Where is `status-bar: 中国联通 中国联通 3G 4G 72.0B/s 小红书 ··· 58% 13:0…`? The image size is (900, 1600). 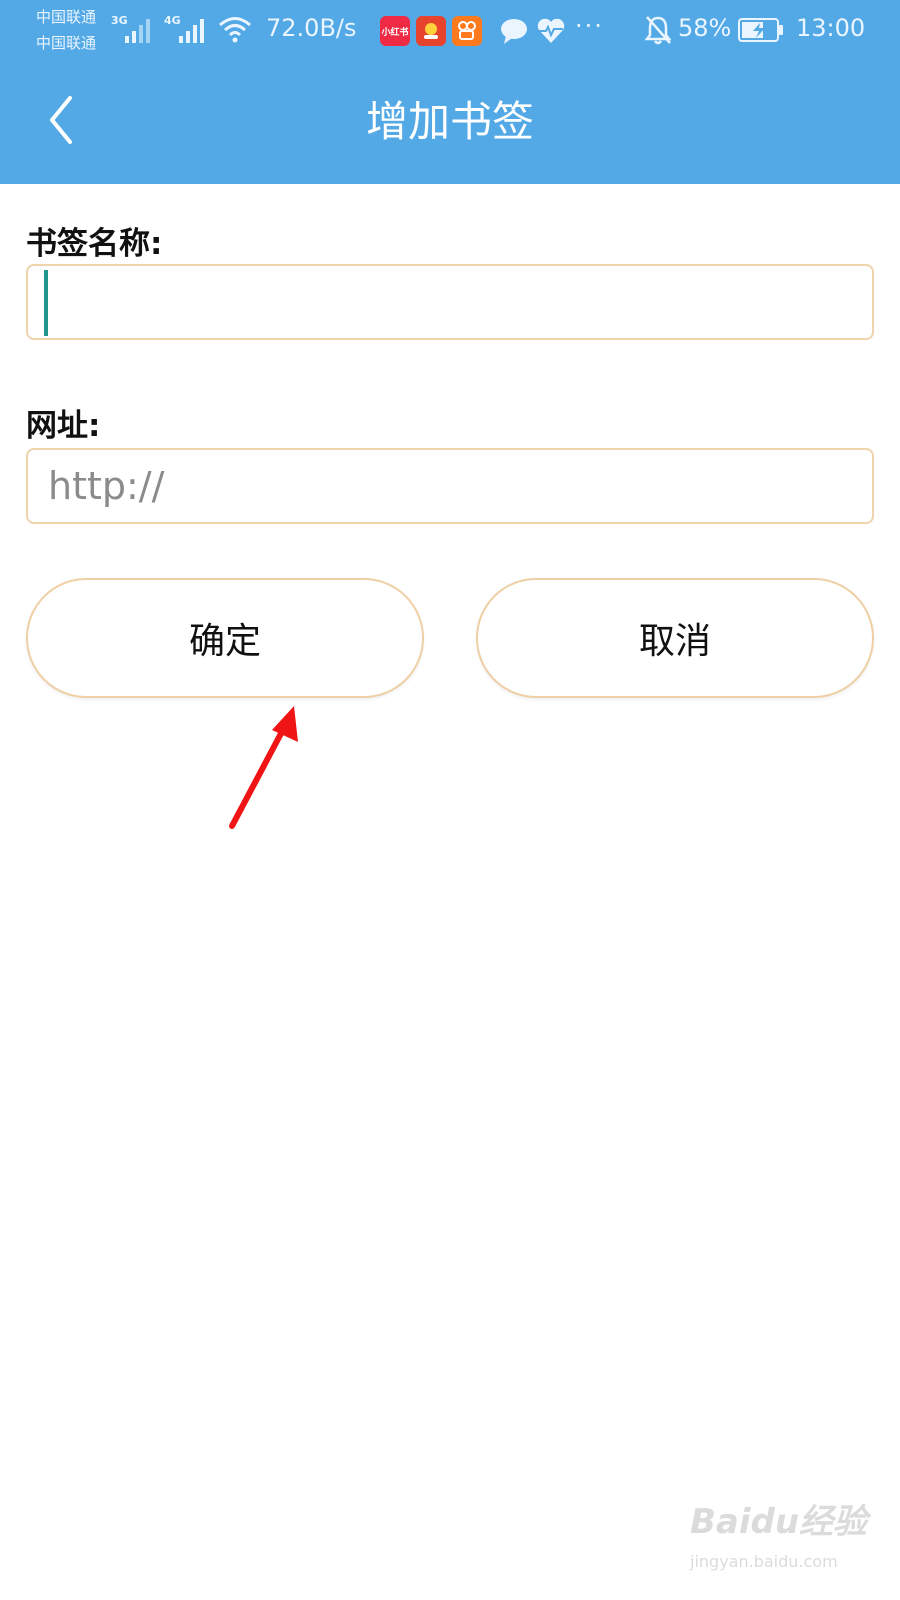 status-bar: 中国联通 中国联通 3G 4G 72.0B/s 小红书 ··· 58% 13:0… is located at coordinates (450, 31).